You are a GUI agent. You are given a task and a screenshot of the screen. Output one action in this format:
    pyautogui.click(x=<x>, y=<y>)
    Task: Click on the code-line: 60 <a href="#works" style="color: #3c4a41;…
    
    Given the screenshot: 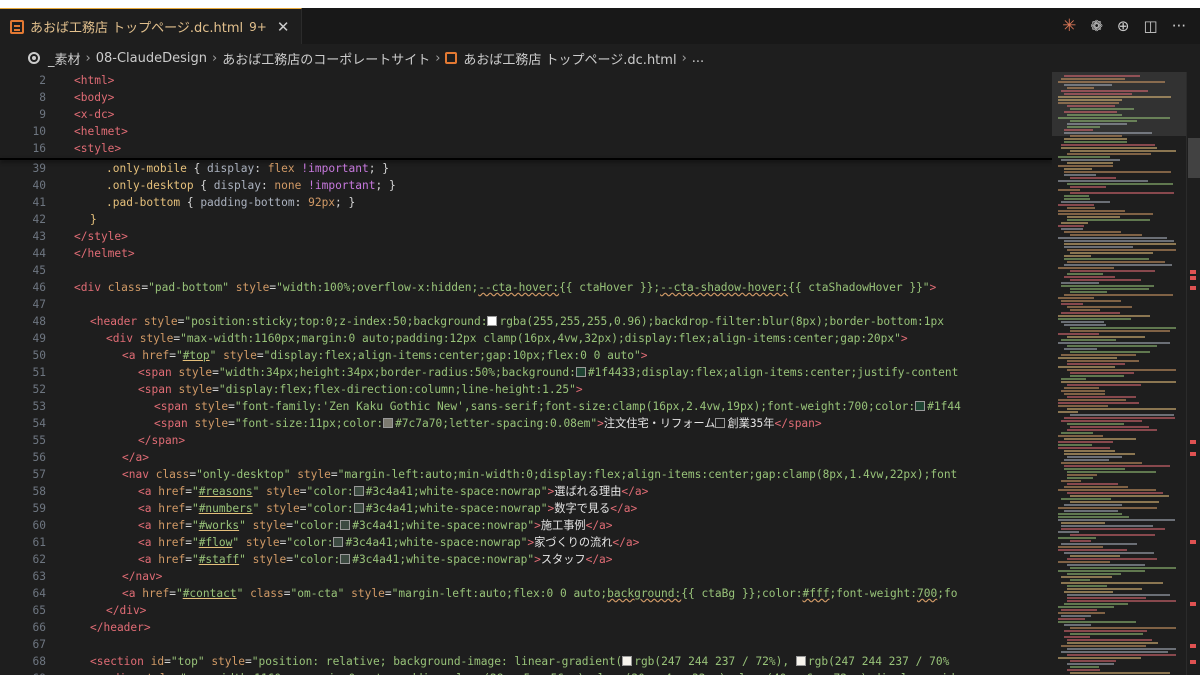 What is the action you would take?
    pyautogui.click(x=526, y=525)
    